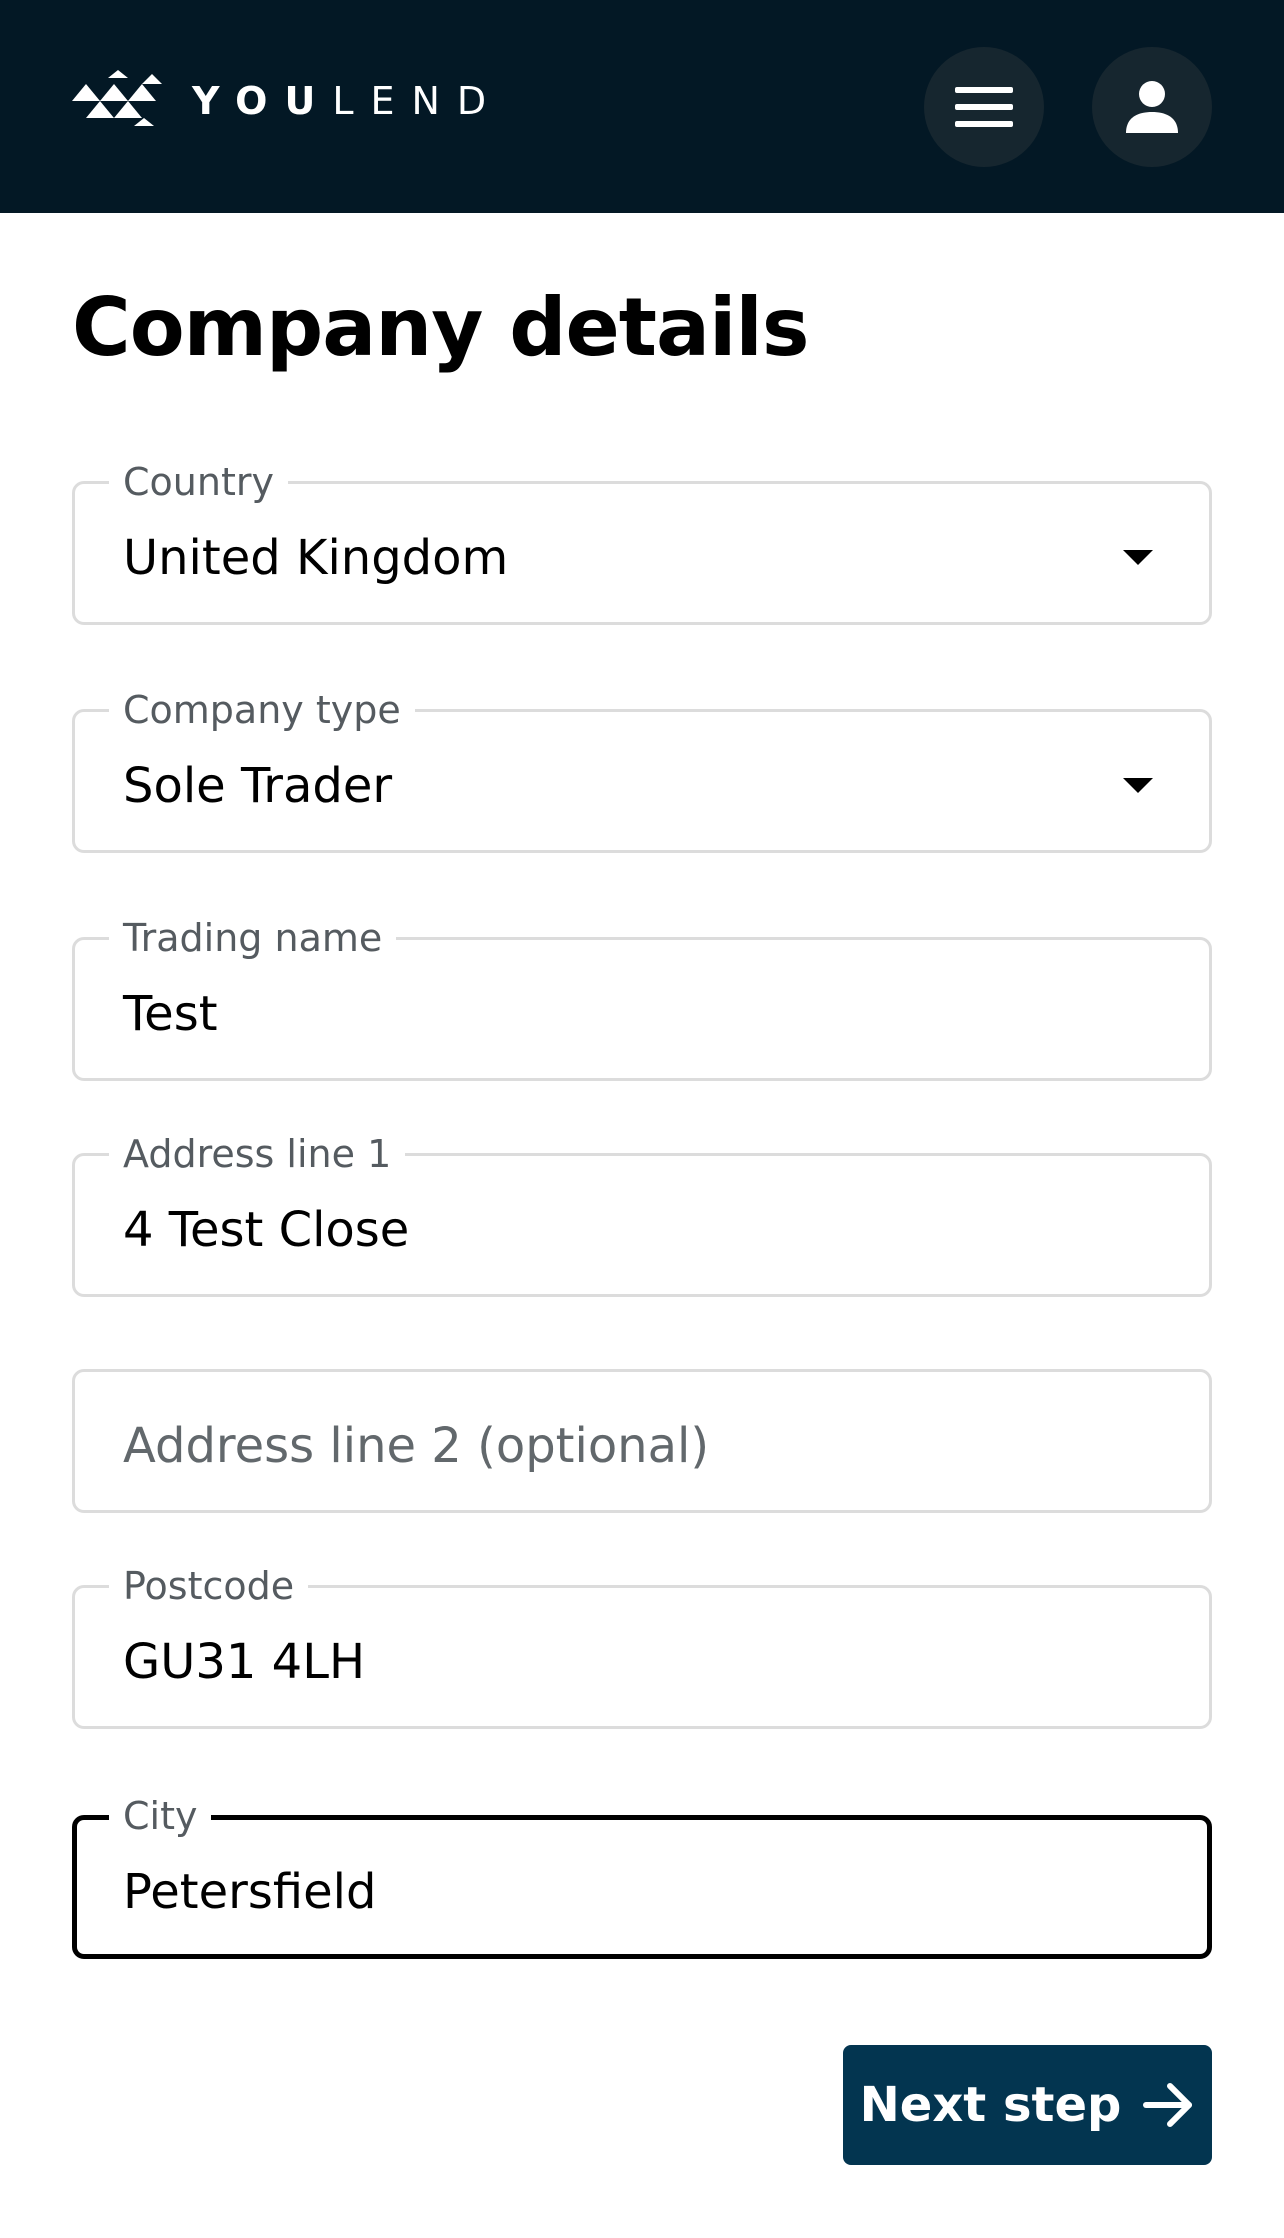 The width and height of the screenshot is (1284, 2238). I want to click on address-line-2-placeholder: Address line 2 (optional), so click(416, 1446).